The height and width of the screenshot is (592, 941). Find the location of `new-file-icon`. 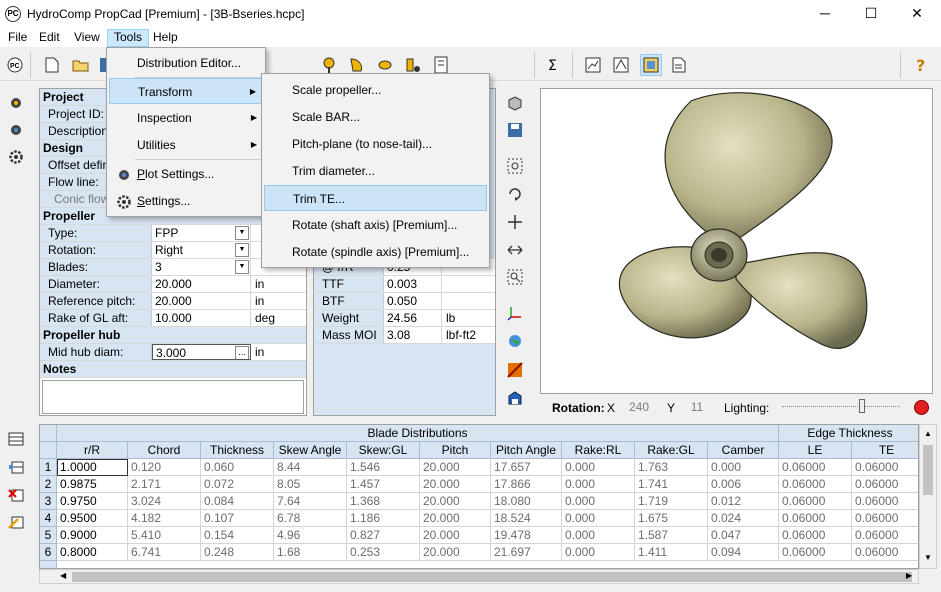

new-file-icon is located at coordinates (52, 65).